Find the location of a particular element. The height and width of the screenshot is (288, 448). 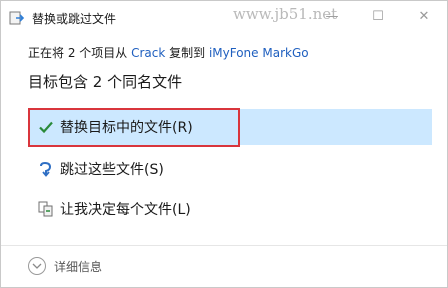

close-button: ✕ is located at coordinates (424, 16).